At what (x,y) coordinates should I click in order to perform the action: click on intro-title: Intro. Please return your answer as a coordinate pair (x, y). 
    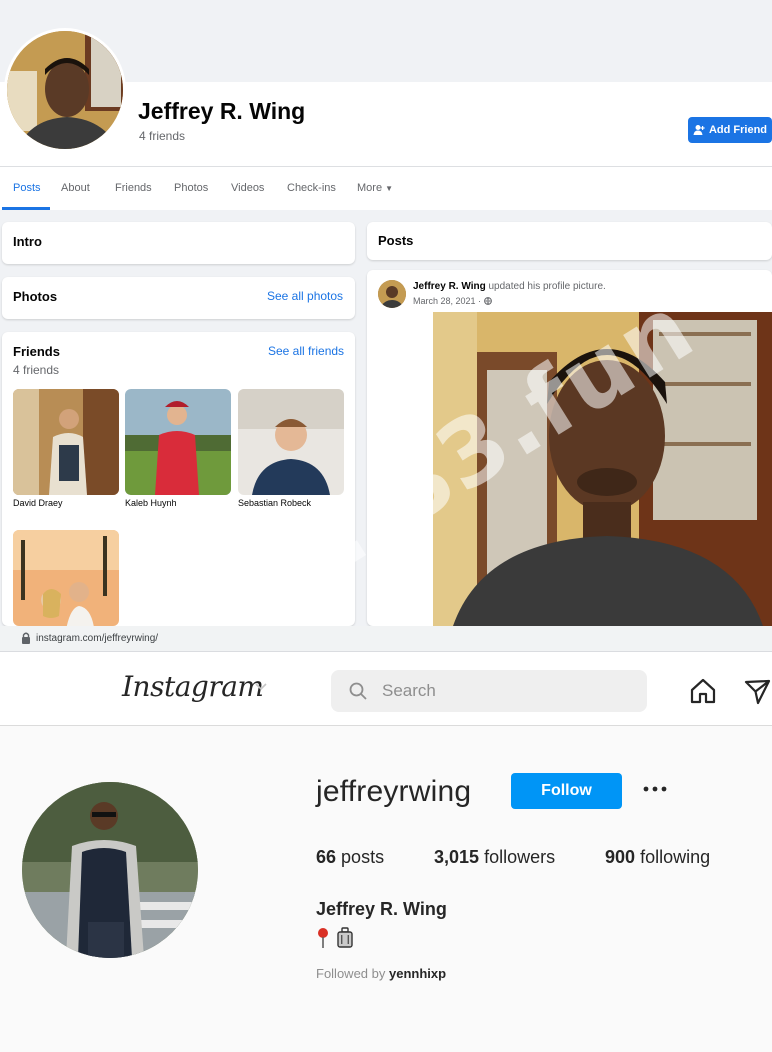
    Looking at the image, I should click on (27, 241).